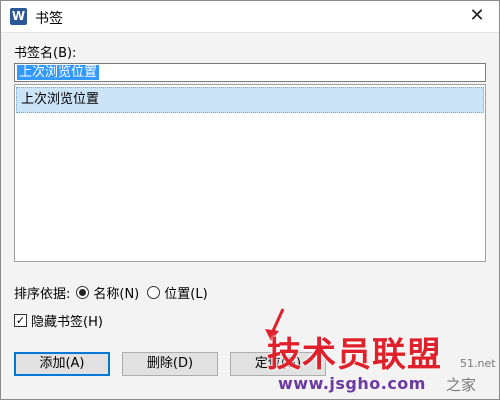 This screenshot has height=400, width=500. I want to click on delete-button: 删除(D), so click(170, 364).